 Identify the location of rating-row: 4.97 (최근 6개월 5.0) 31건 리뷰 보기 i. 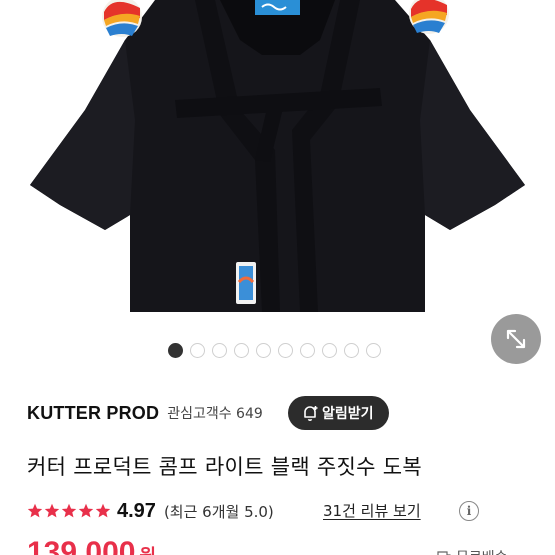
(253, 511).